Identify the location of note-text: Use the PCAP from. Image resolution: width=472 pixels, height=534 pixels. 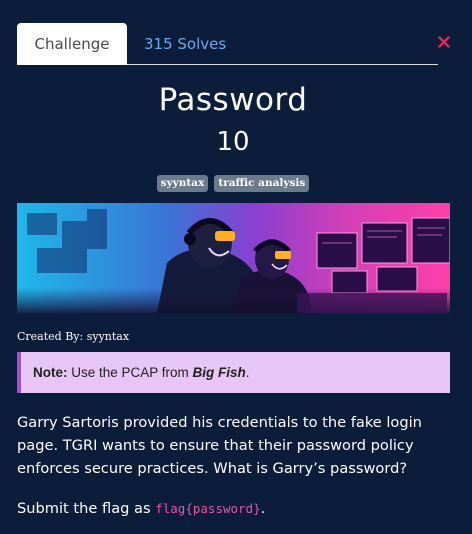
(130, 372).